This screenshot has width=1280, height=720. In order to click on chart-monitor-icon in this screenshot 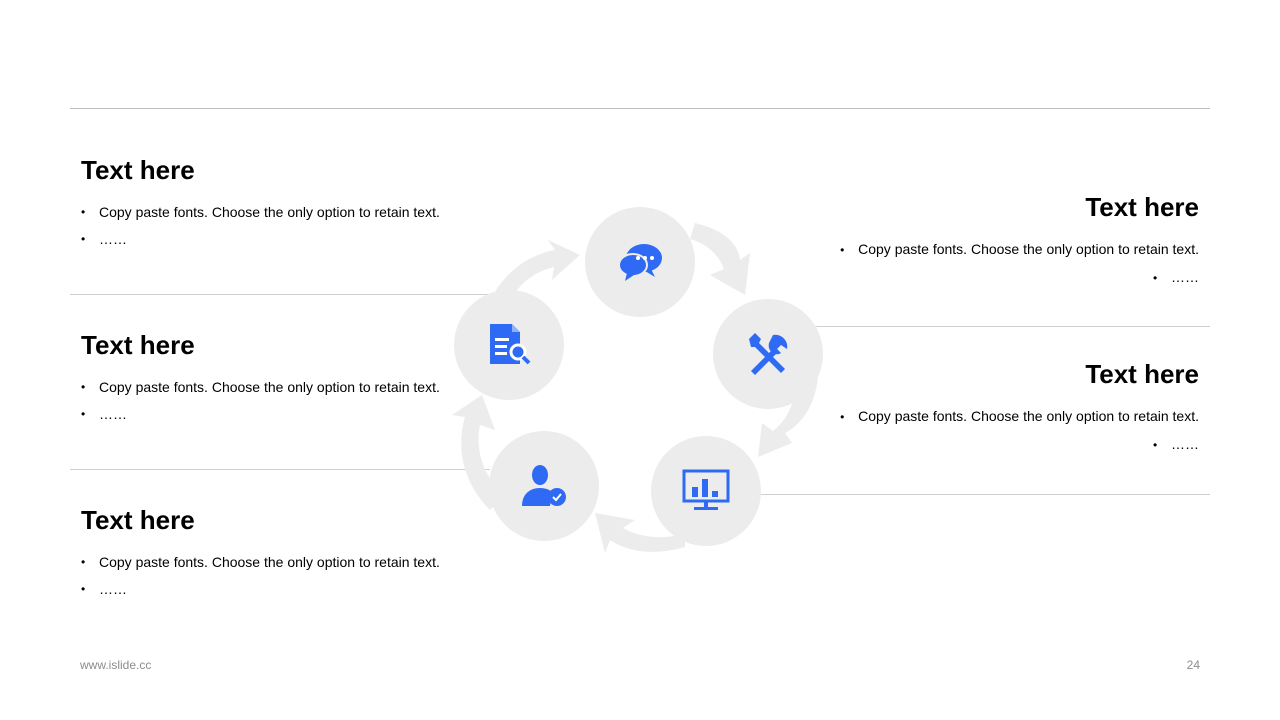, I will do `click(706, 491)`.